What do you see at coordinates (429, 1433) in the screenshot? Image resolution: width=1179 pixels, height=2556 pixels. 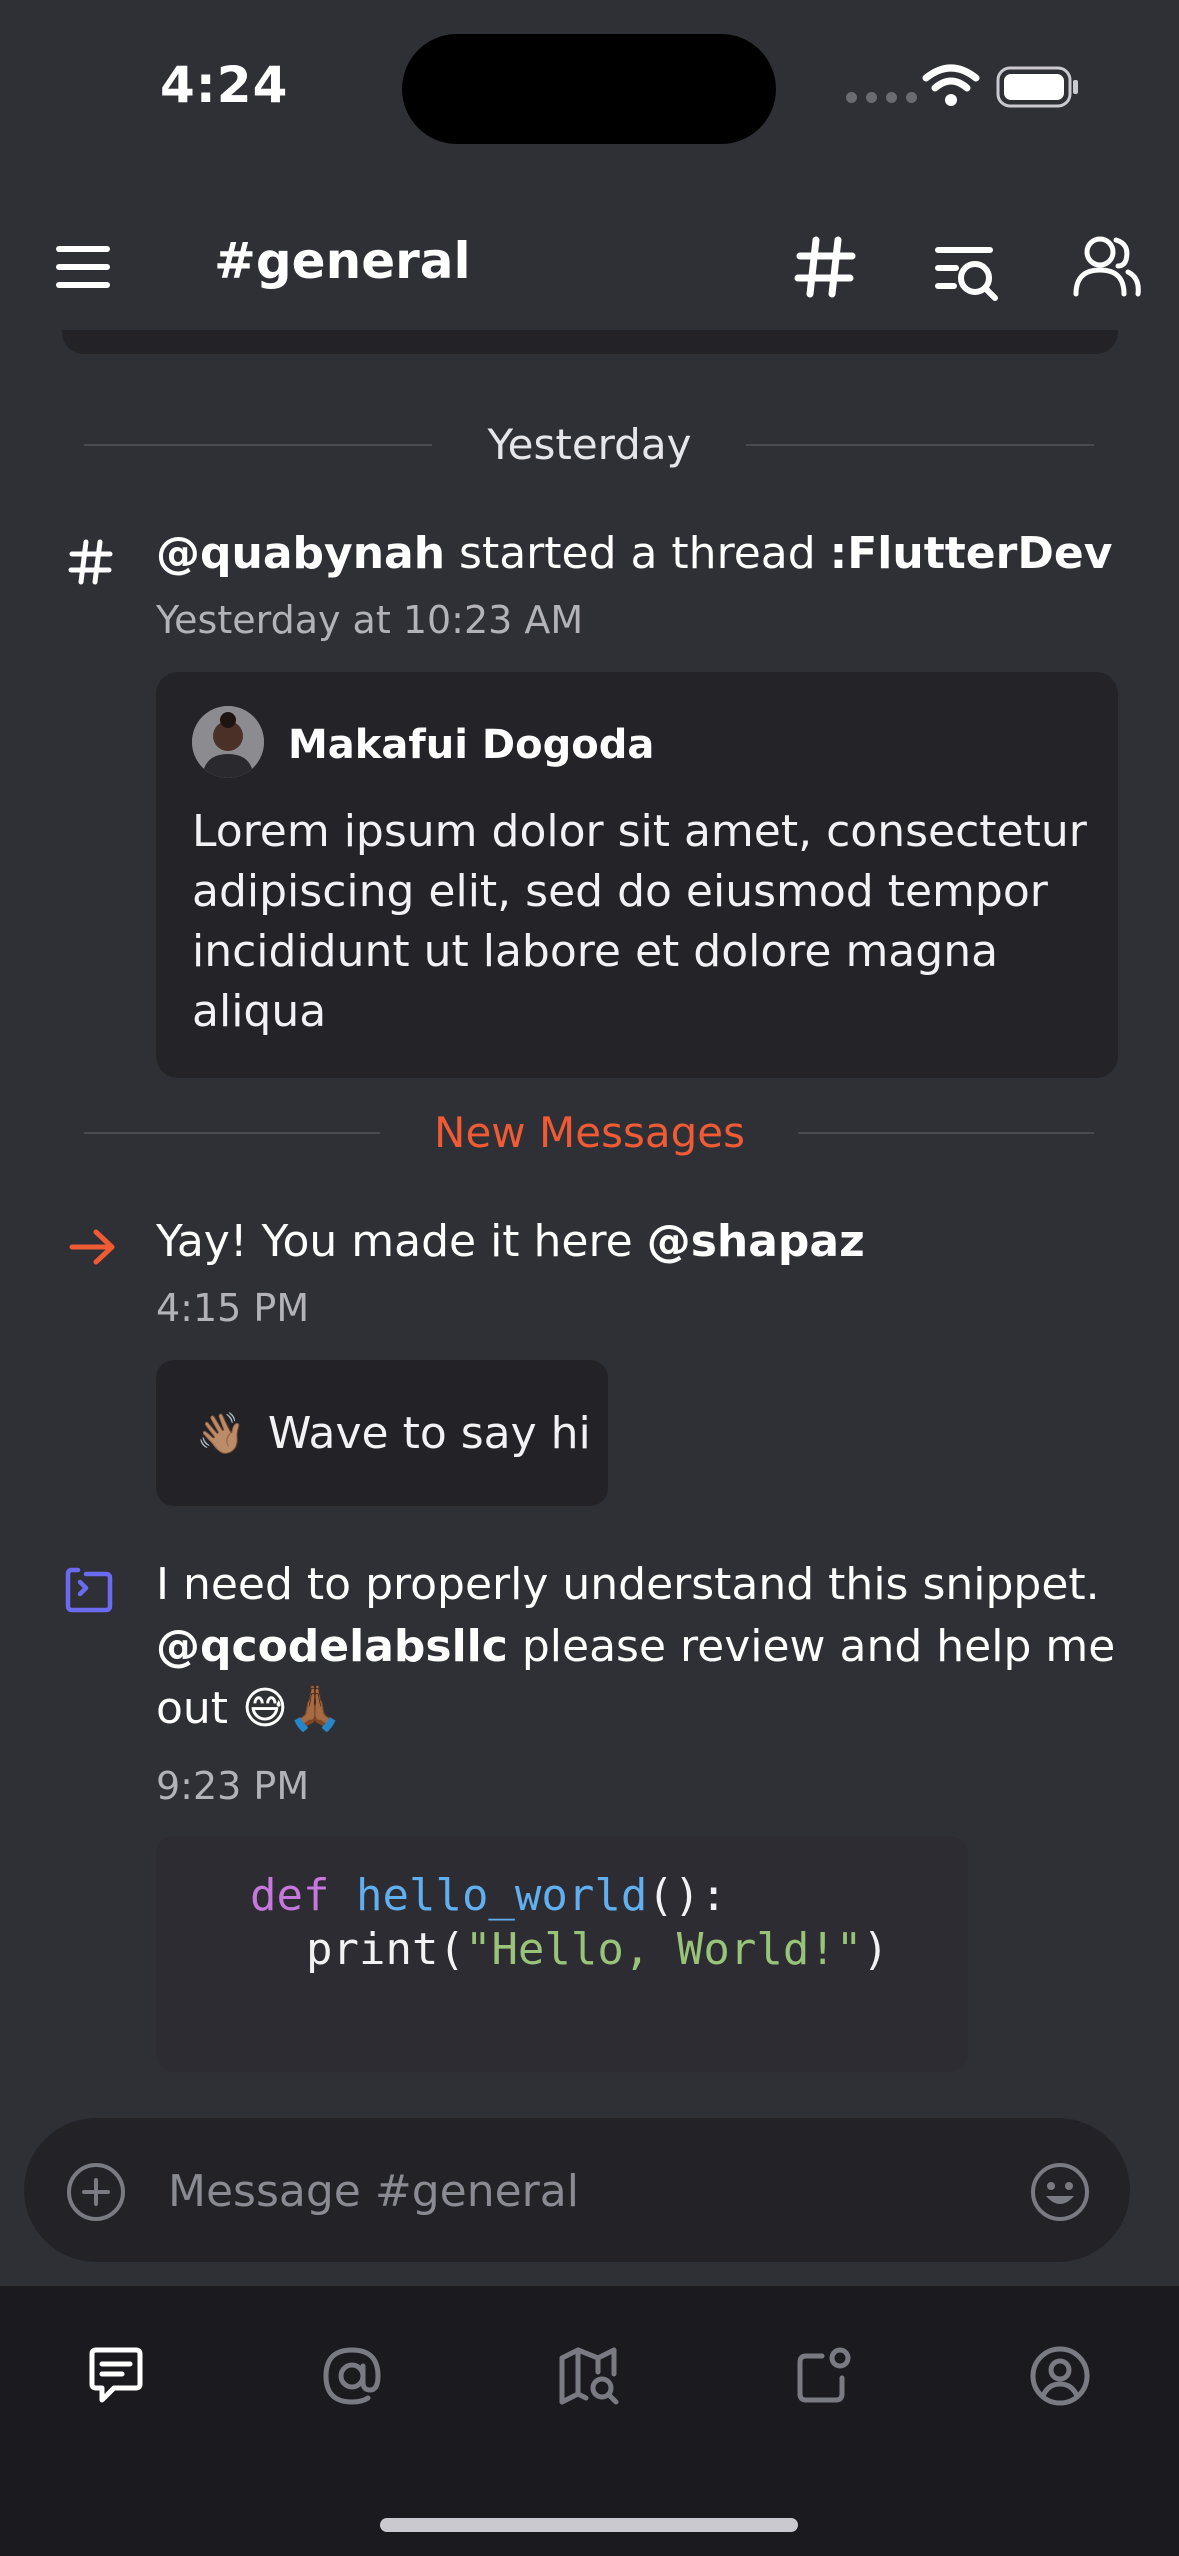 I see `wave-button-label: Wave to say hi` at bounding box center [429, 1433].